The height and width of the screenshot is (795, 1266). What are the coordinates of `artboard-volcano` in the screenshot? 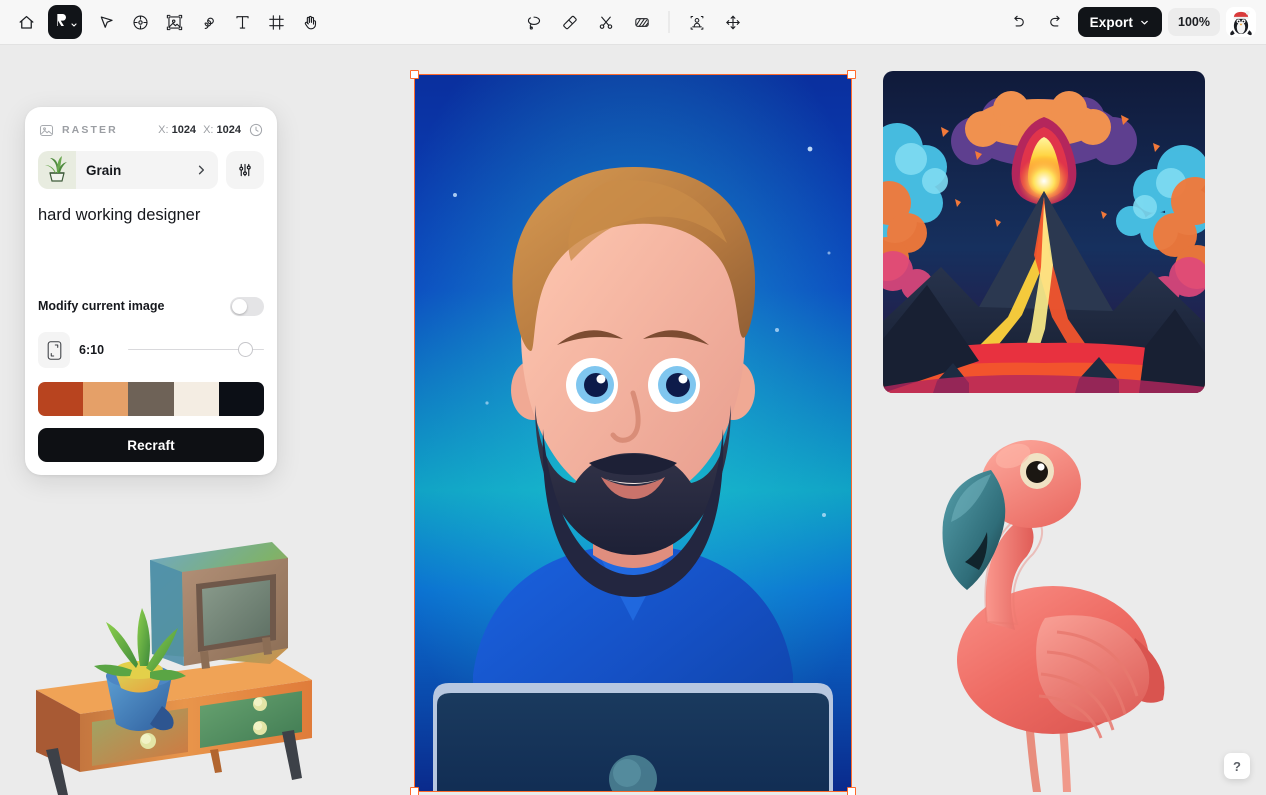 It's located at (1044, 232).